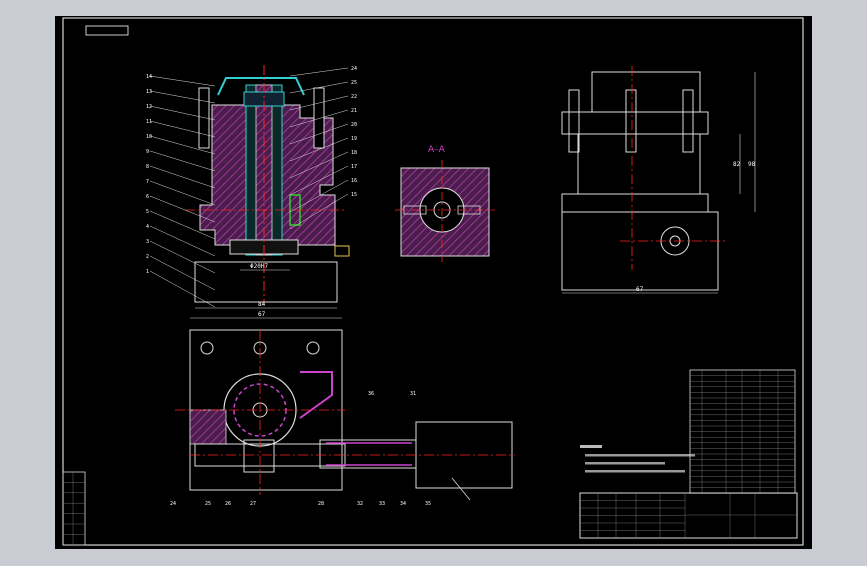 The height and width of the screenshot is (566, 867). Describe the element at coordinates (319, 118) in the screenshot. I see `right-bolt` at that location.